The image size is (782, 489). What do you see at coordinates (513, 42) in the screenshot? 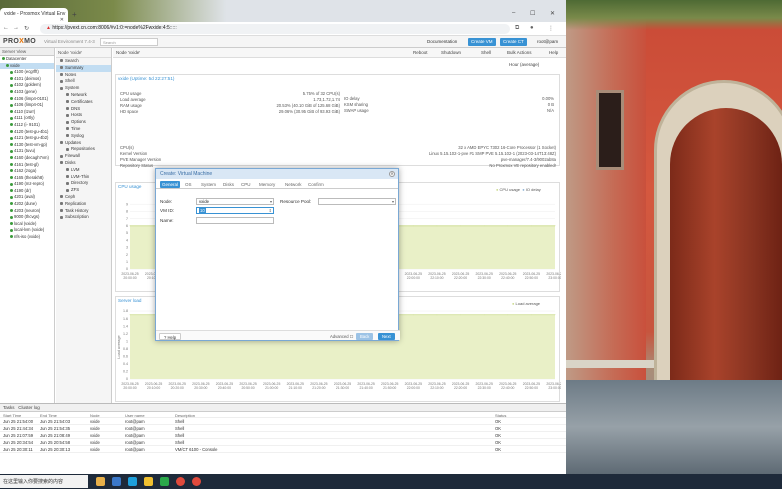
I see `create-ct-button: Create CT` at bounding box center [513, 42].